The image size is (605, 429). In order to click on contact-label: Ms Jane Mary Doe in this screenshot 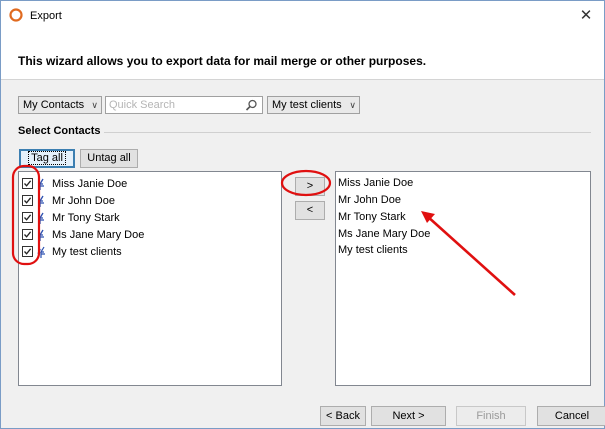, I will do `click(98, 235)`.